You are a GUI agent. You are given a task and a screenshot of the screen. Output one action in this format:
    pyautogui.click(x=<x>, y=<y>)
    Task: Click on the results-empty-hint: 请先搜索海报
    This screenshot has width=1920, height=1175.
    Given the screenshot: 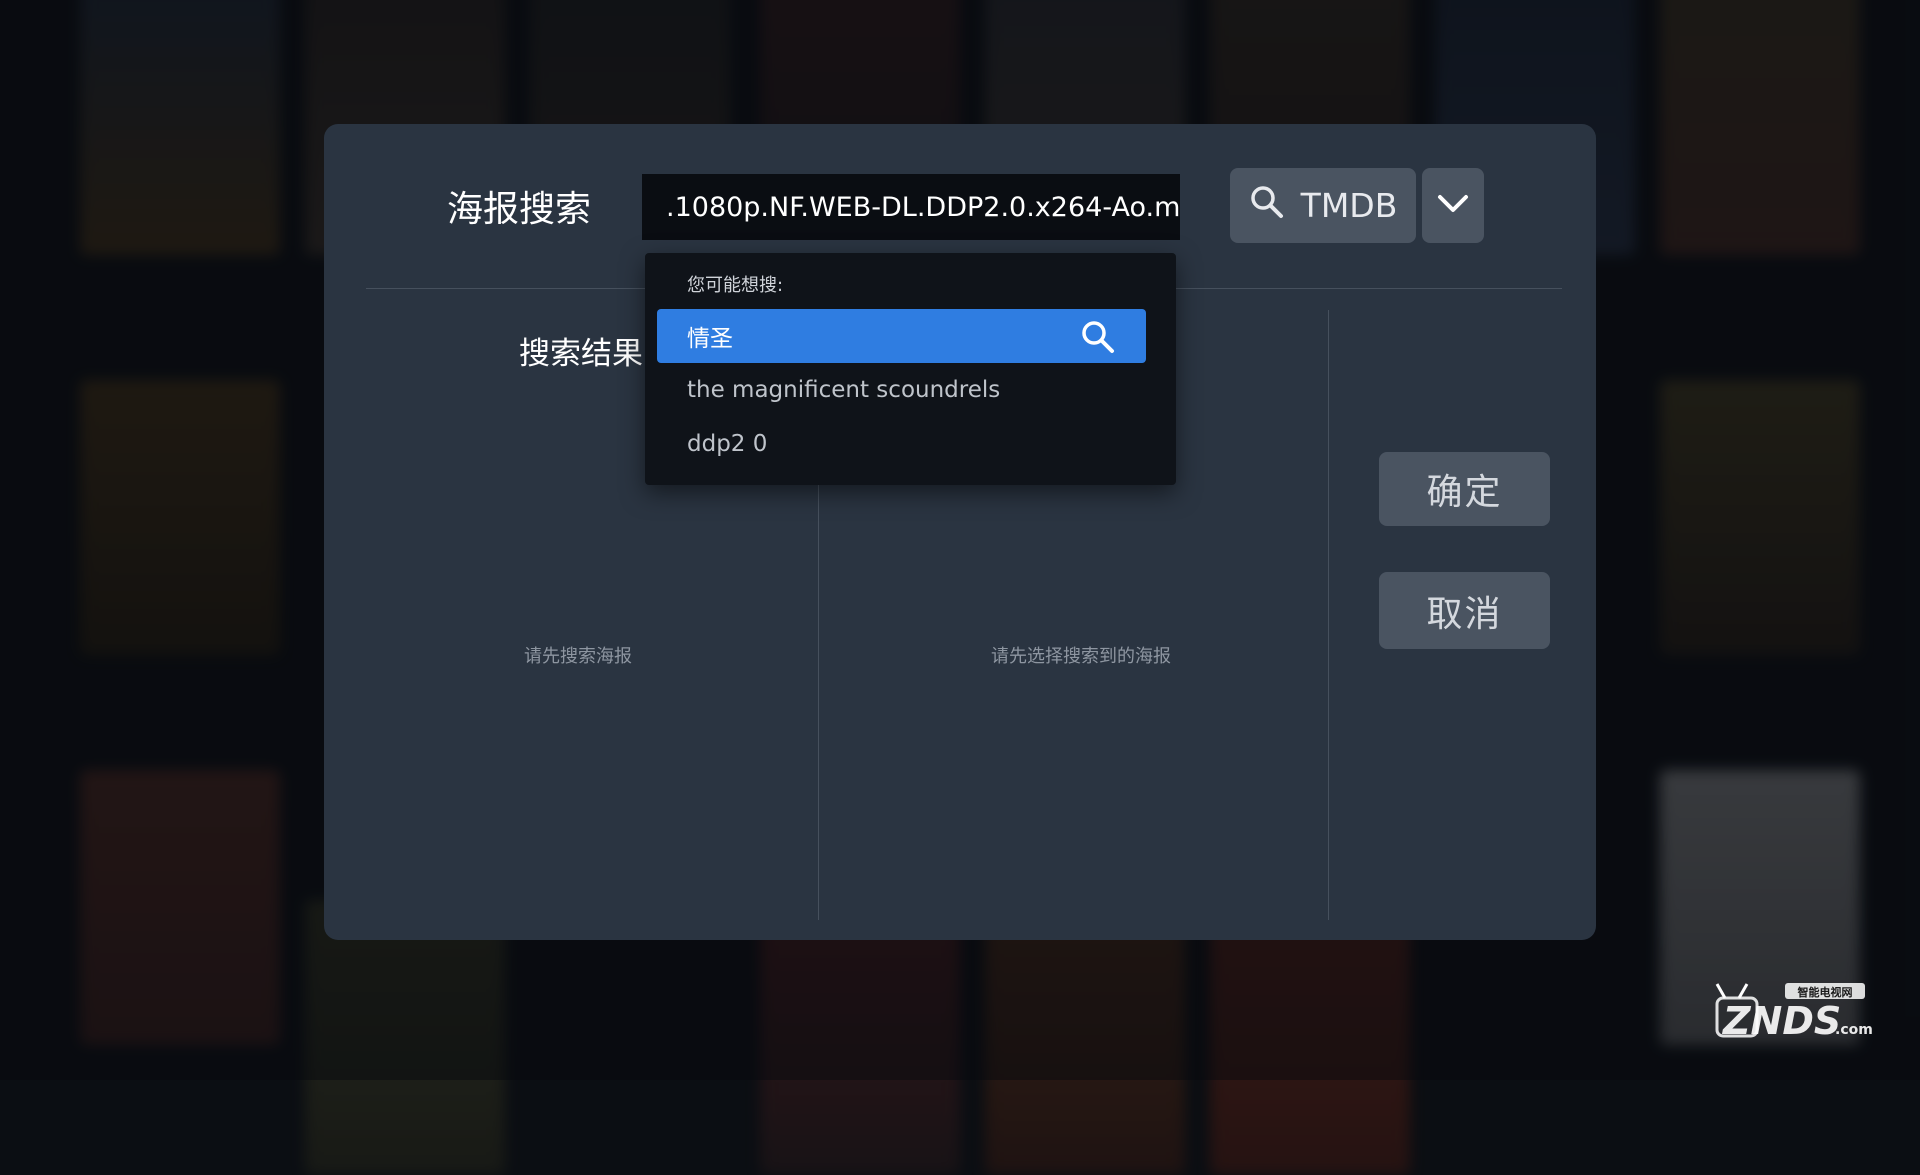 What is the action you would take?
    pyautogui.click(x=578, y=656)
    